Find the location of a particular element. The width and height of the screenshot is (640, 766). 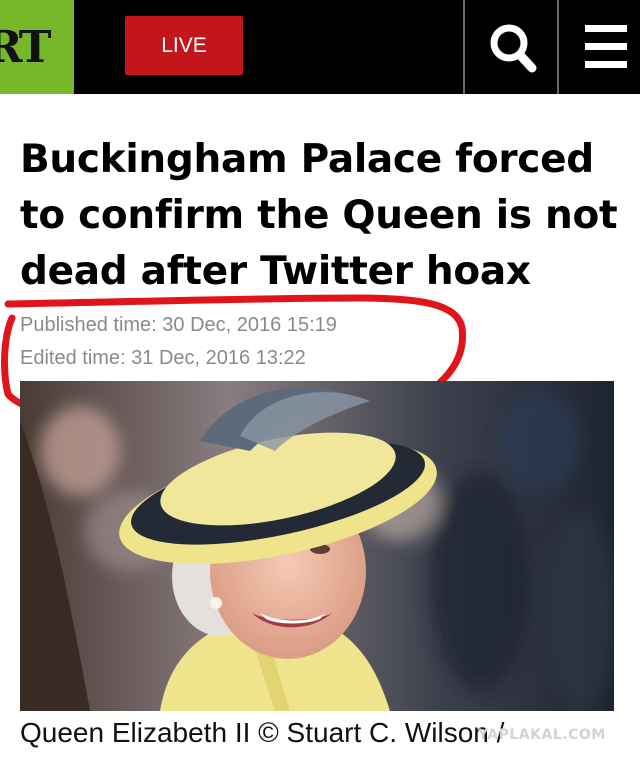

logo-text: RT is located at coordinates (26, 47).